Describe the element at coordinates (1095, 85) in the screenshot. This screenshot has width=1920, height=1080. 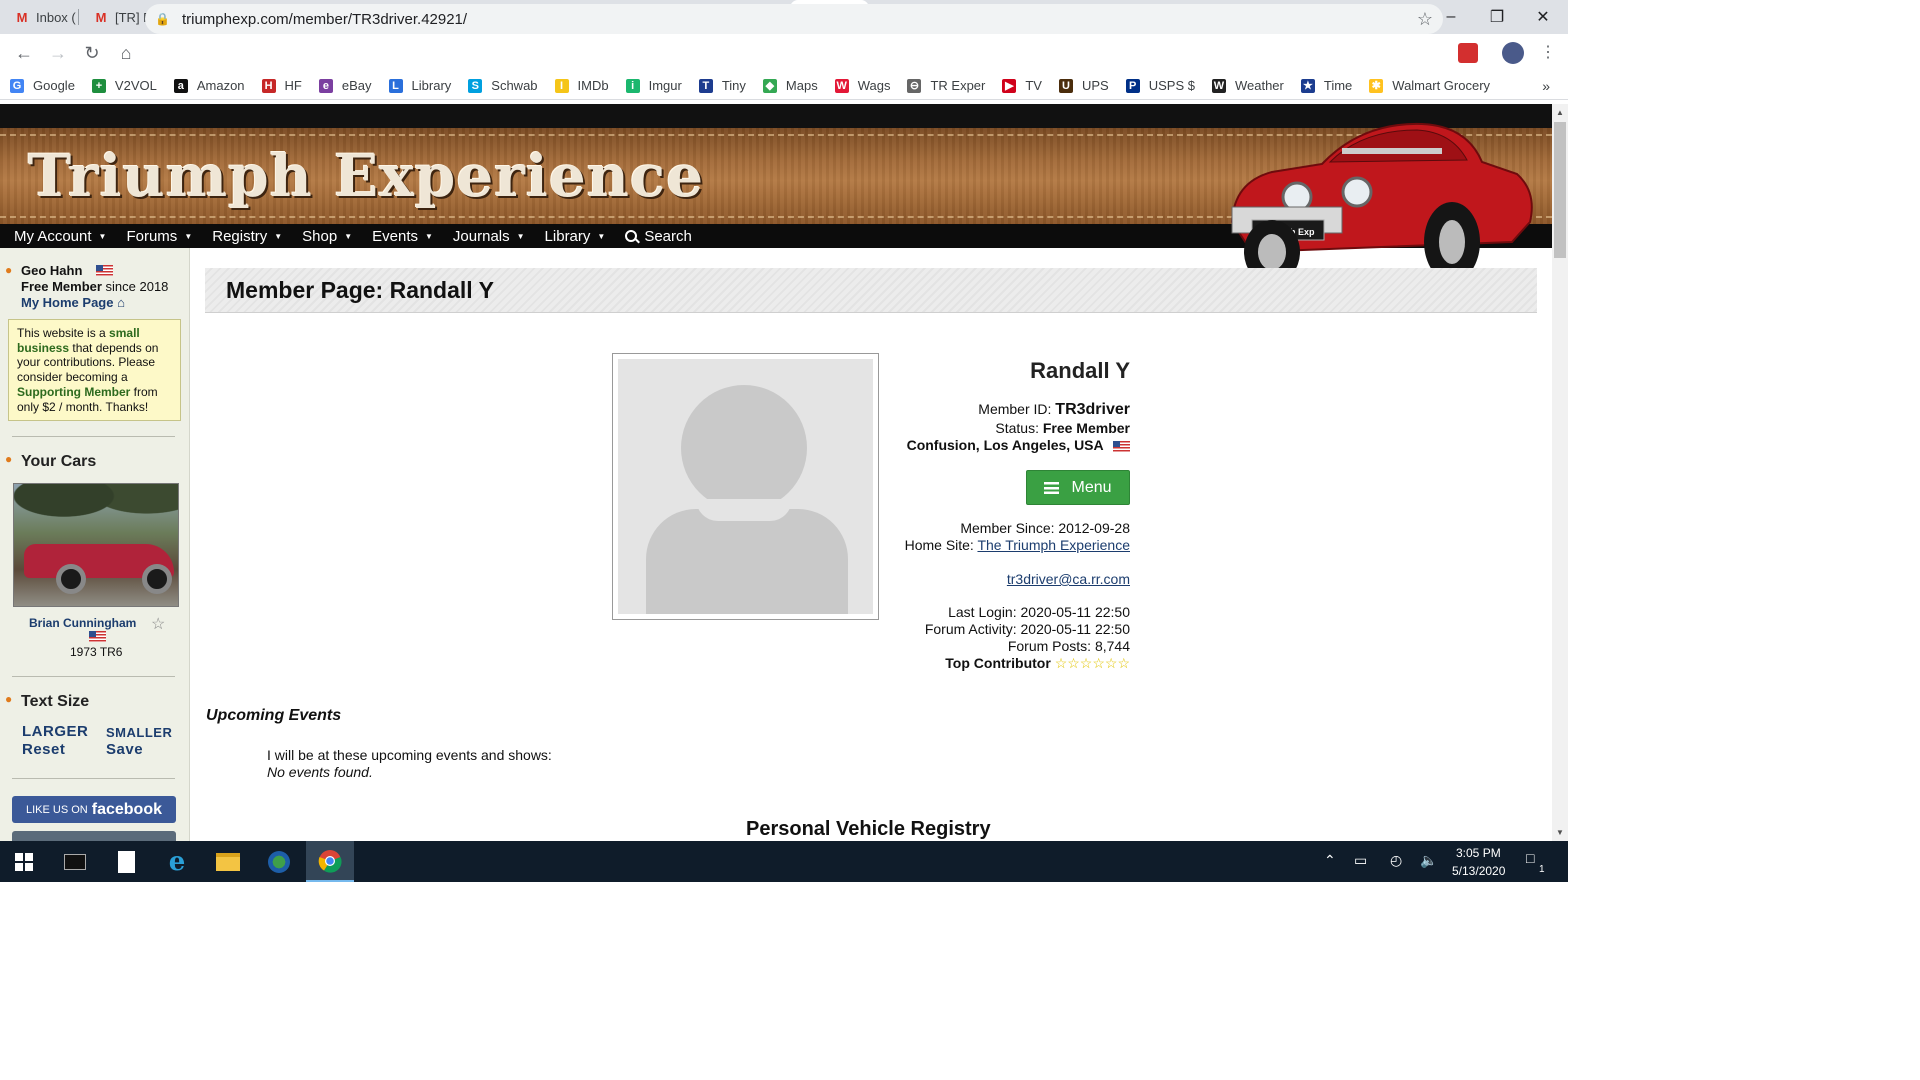
I see `bookmark-label: UPS` at that location.